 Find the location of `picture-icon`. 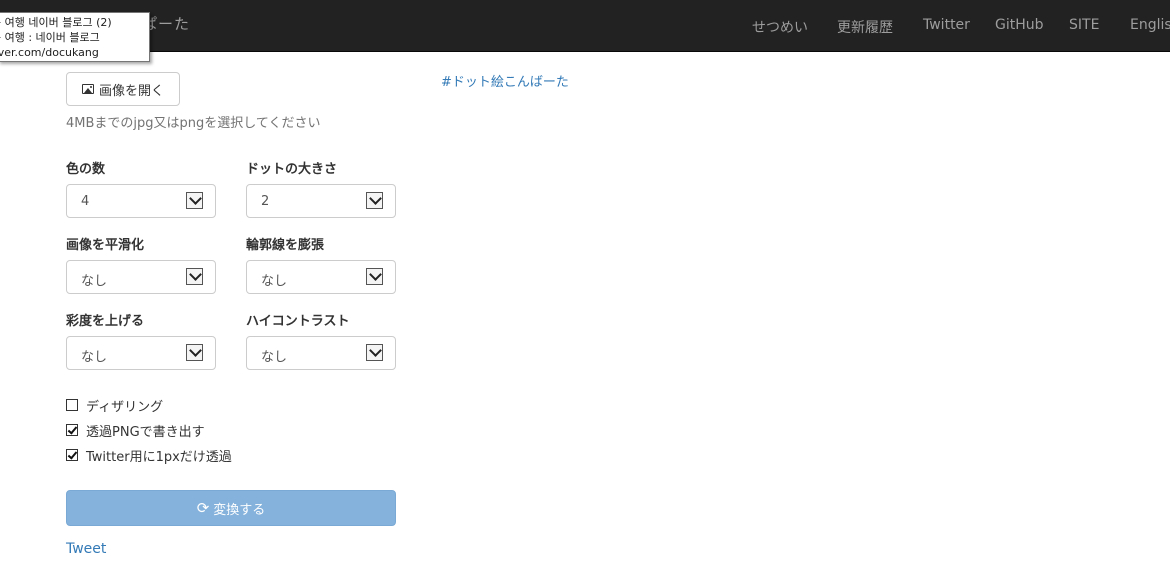

picture-icon is located at coordinates (87, 89).